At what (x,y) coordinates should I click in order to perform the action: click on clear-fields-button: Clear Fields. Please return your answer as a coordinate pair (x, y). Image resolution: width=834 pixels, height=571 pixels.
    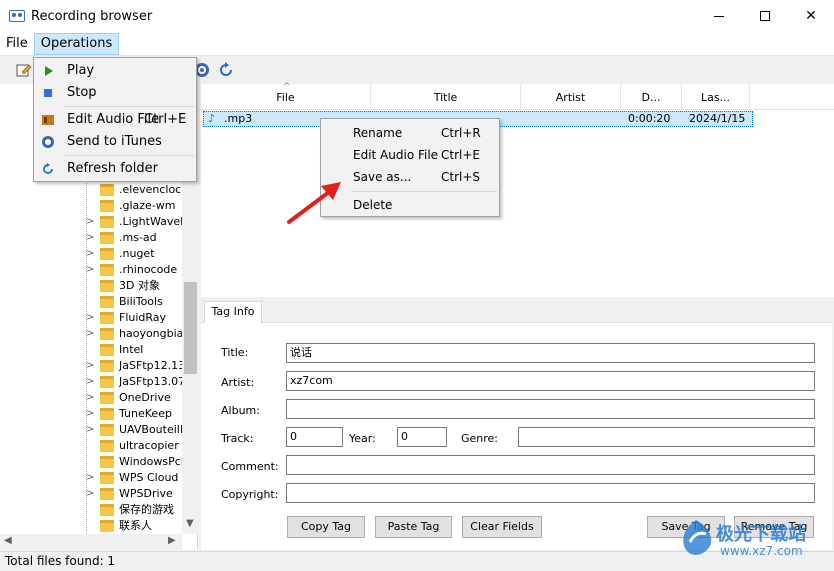
    Looking at the image, I should click on (502, 527).